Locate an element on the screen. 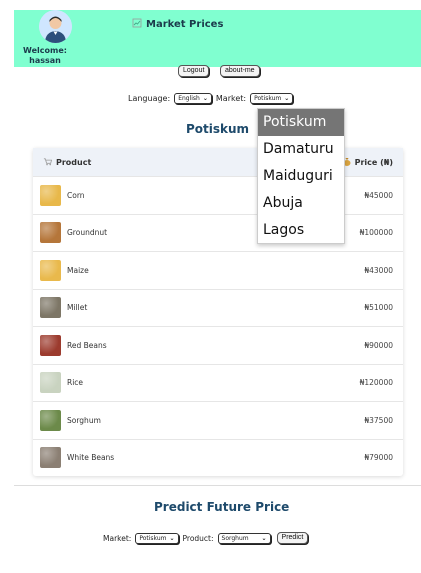 The width and height of the screenshot is (421, 573). dropdown-option-maiduguri: Maiduguri is located at coordinates (301, 176).